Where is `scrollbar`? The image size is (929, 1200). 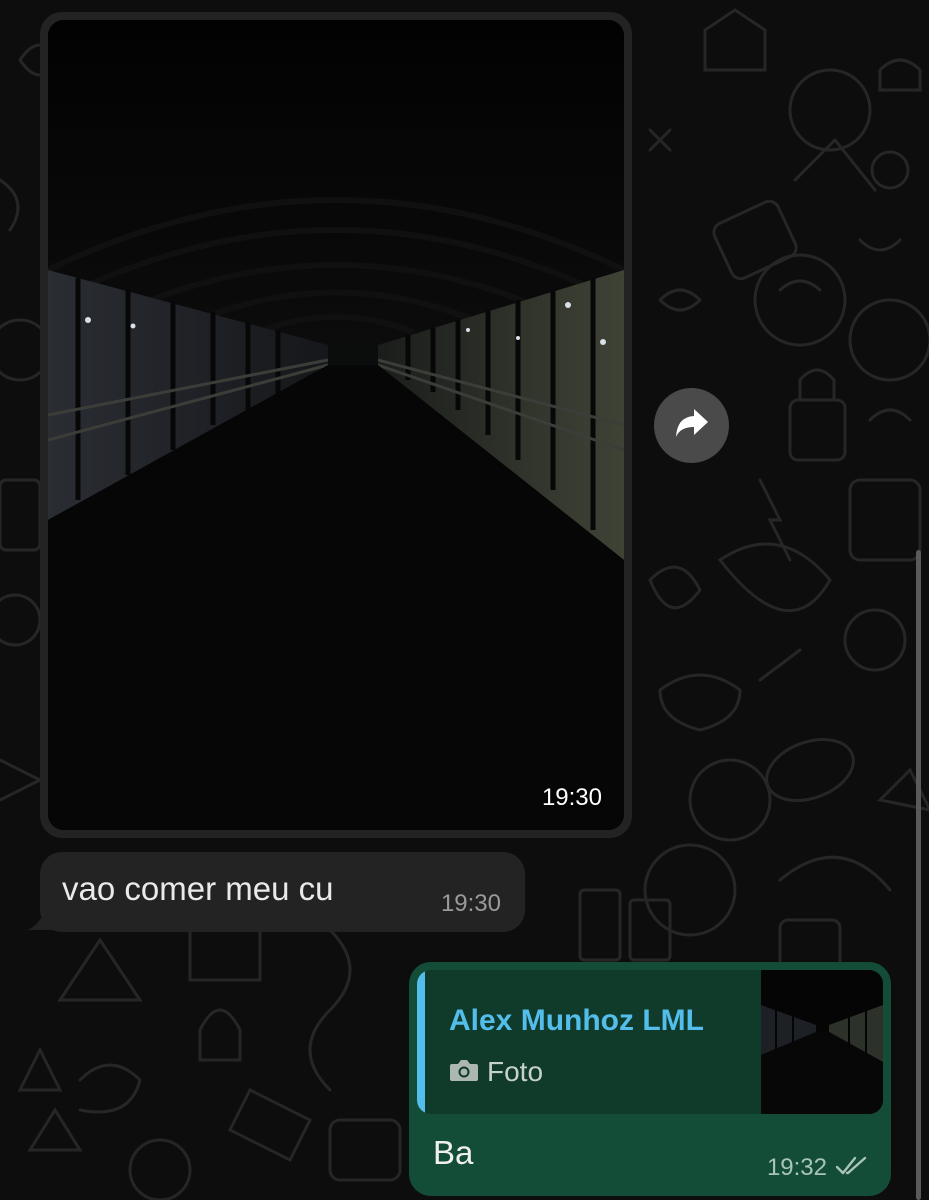 scrollbar is located at coordinates (918, 875).